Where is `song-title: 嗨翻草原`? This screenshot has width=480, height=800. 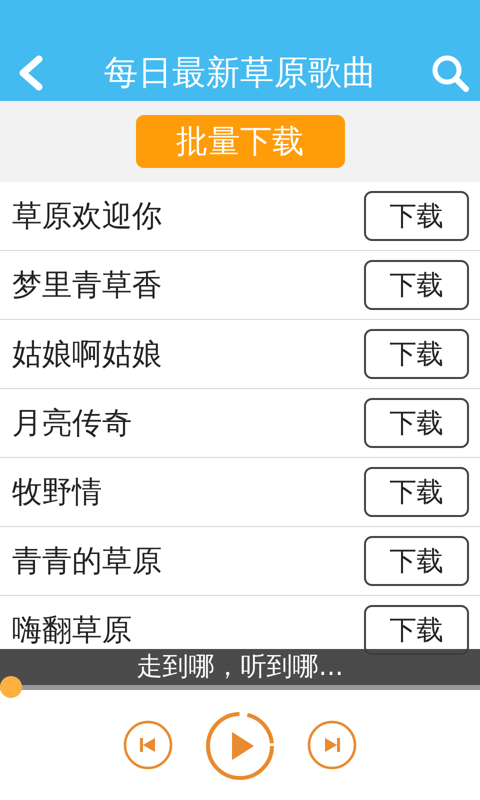 song-title: 嗨翻草原 is located at coordinates (72, 631).